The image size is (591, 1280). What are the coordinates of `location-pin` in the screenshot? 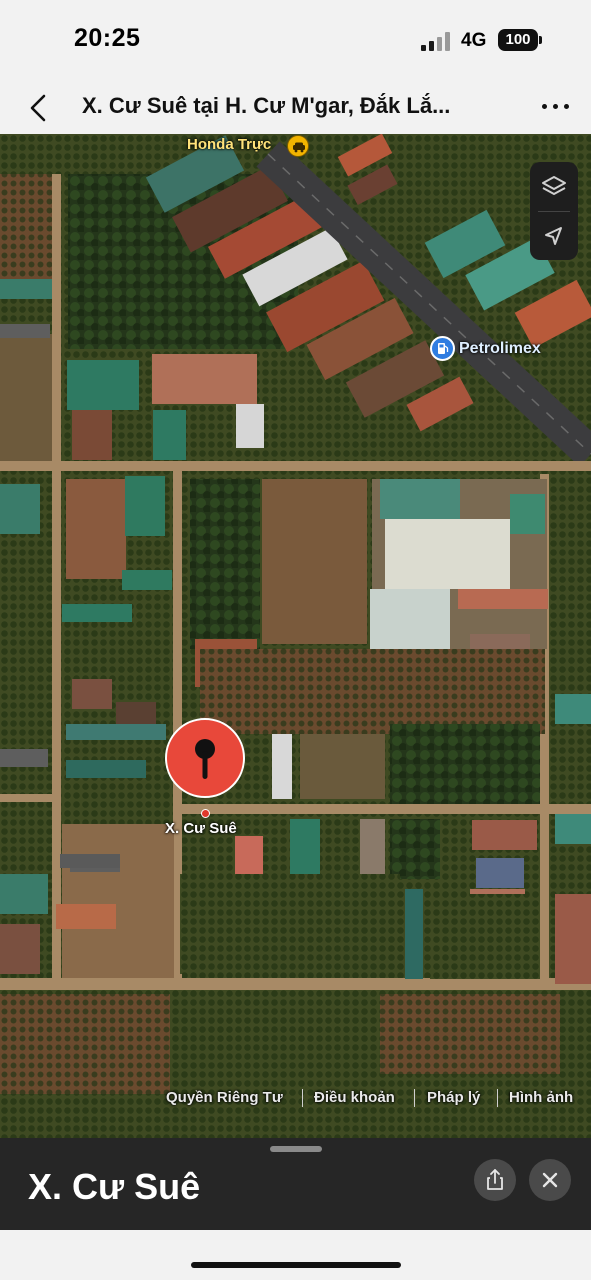 It's located at (205, 758).